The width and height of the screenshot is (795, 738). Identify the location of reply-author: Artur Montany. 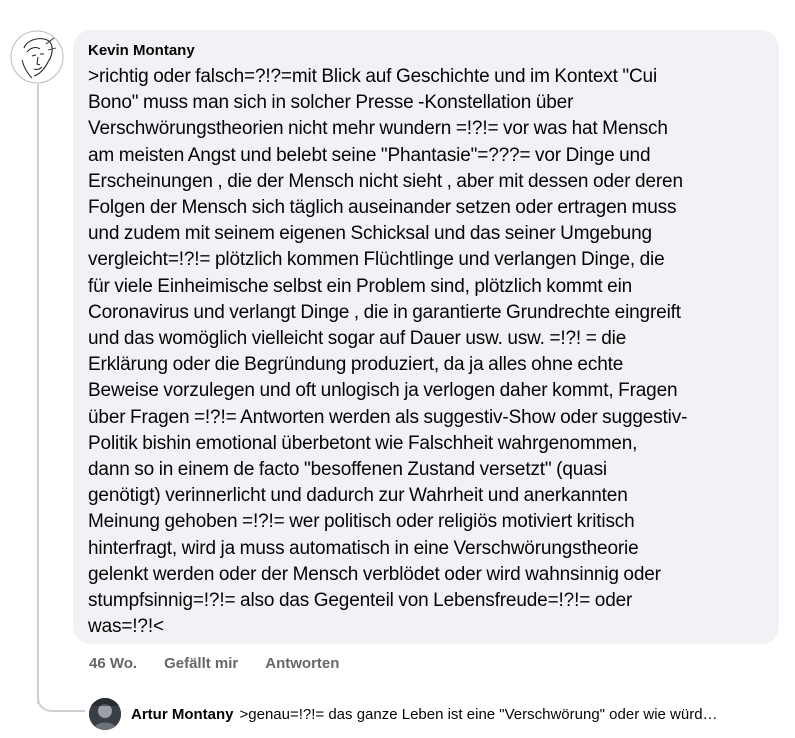
(182, 714).